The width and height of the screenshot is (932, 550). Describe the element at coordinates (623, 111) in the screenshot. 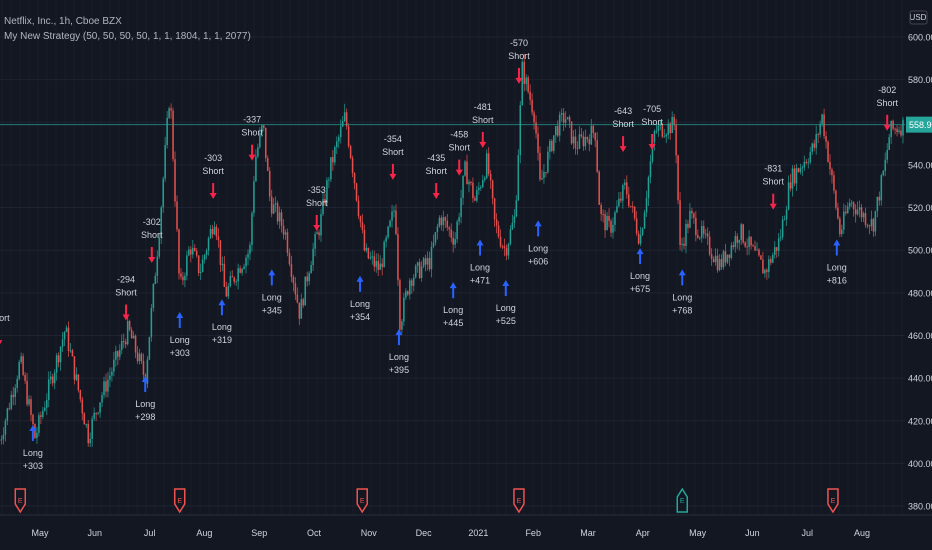

I see `signal-pnl: -643` at that location.